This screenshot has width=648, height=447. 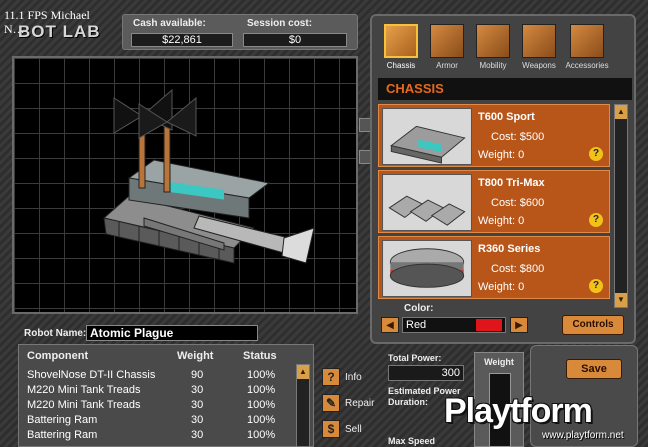 I want to click on category-title: CHASSIS, so click(x=505, y=89).